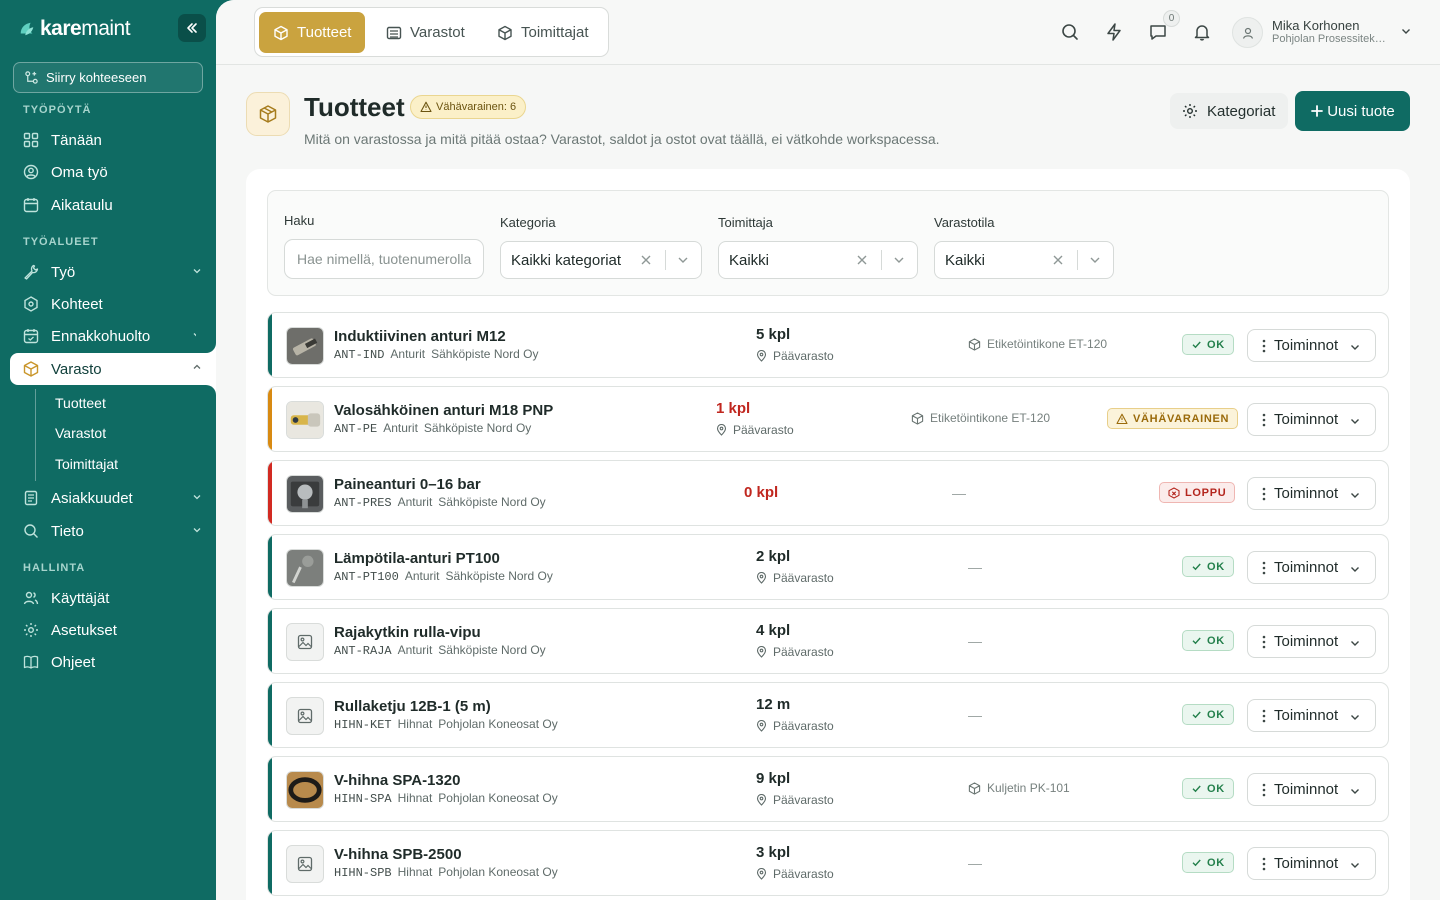  What do you see at coordinates (113, 140) in the screenshot?
I see `sidebar-item-today: Tänään` at bounding box center [113, 140].